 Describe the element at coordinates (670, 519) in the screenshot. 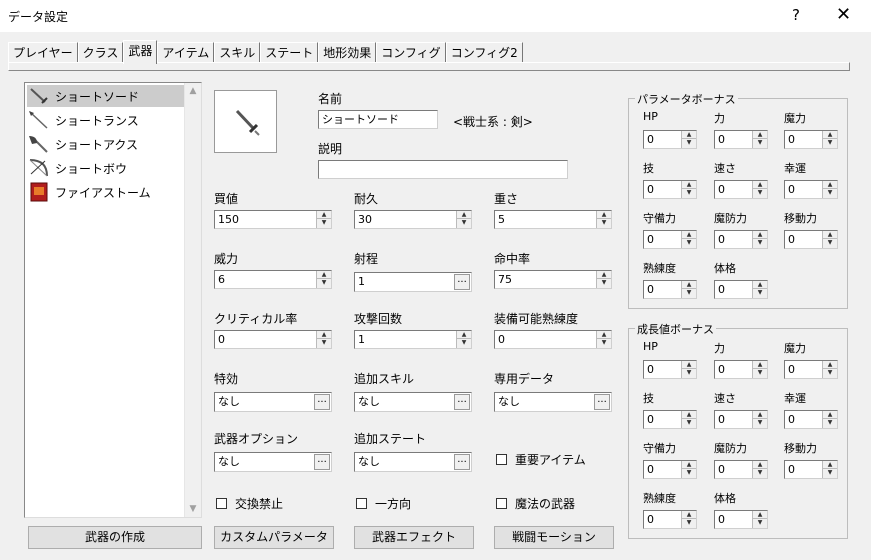

I see `growth-bonus-9-stepper: 0 ▲ ▼` at that location.